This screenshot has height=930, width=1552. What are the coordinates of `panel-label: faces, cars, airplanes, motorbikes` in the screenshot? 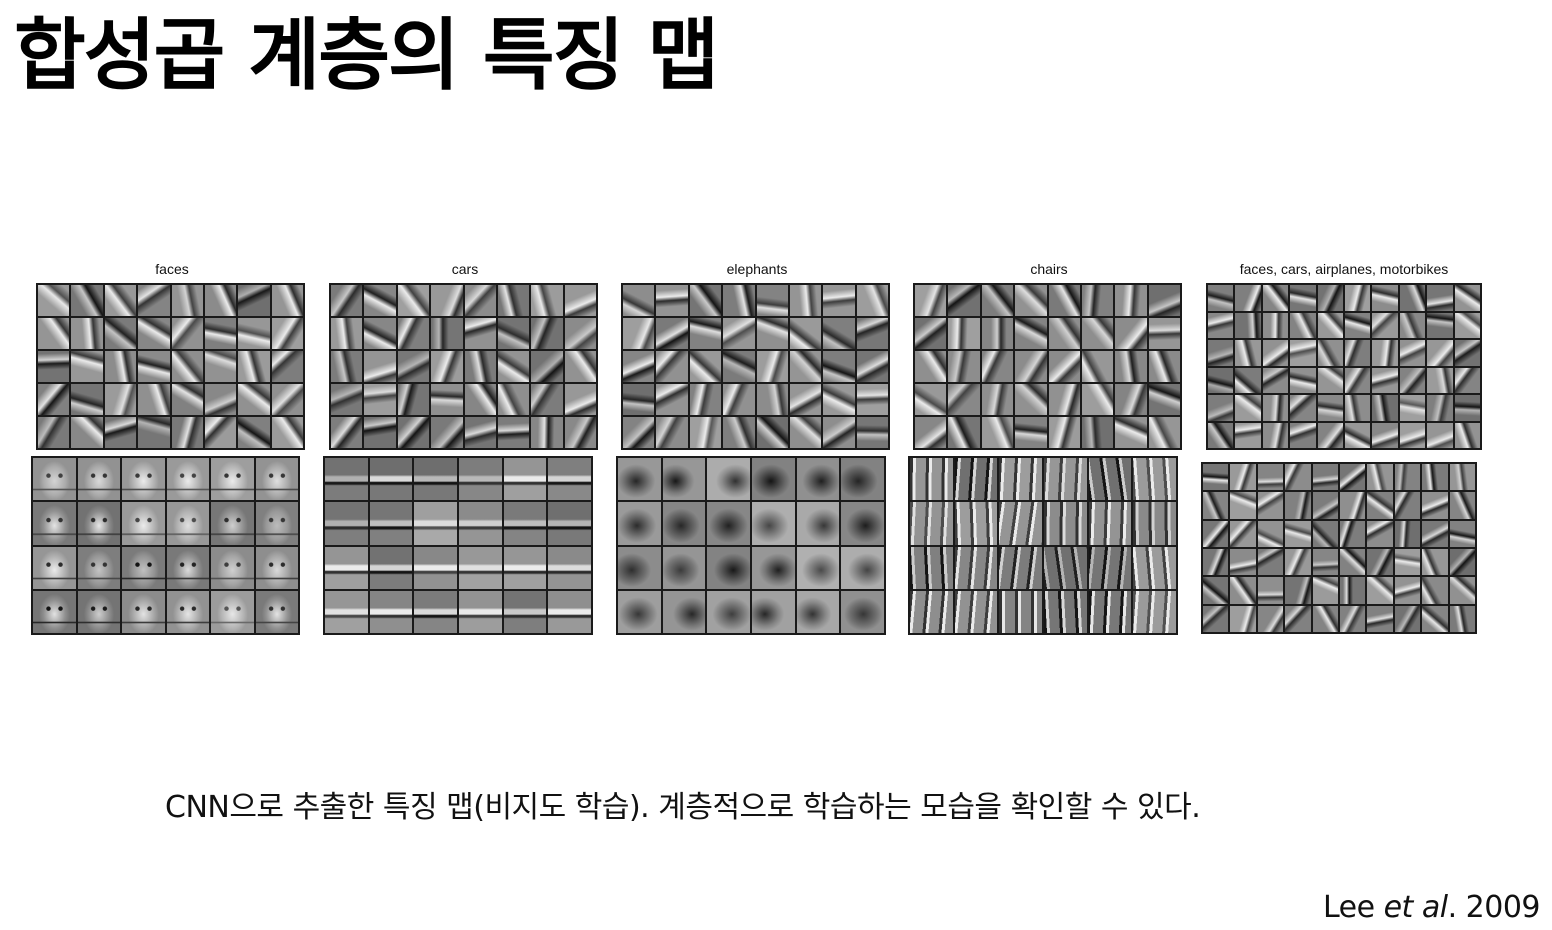 It's located at (1344, 269).